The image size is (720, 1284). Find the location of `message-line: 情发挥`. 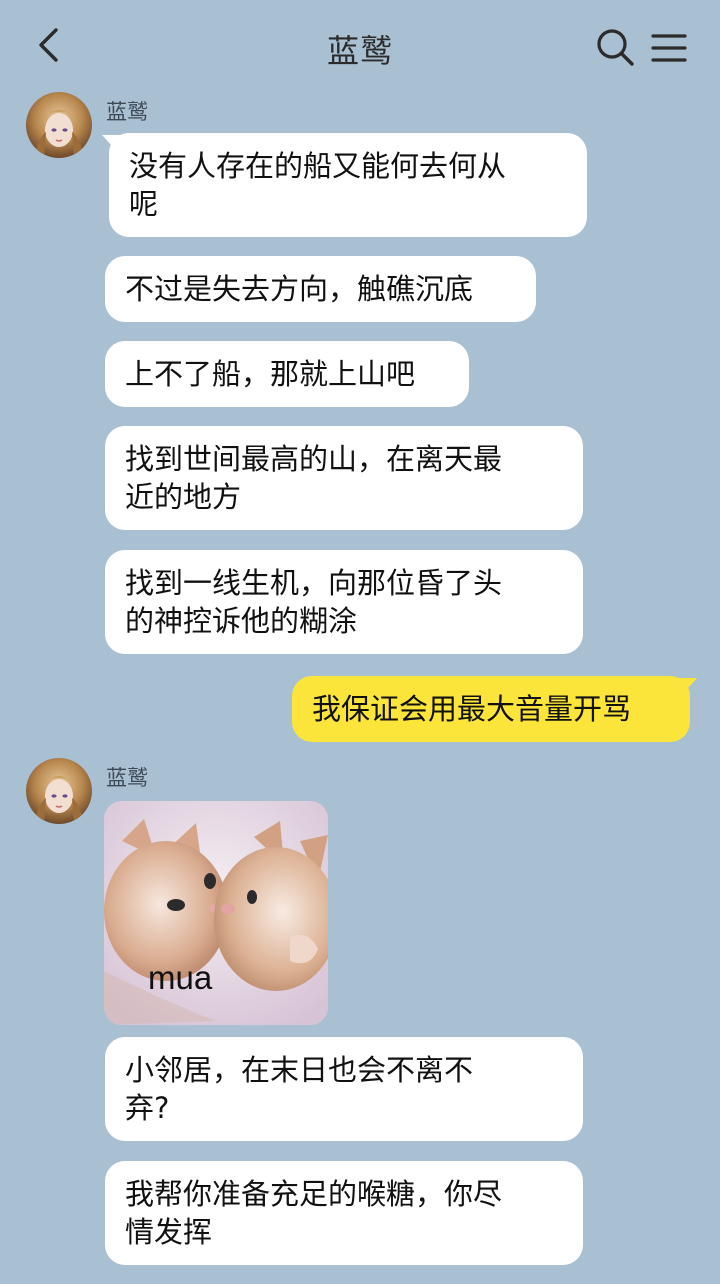

message-line: 情发挥 is located at coordinates (169, 1232).